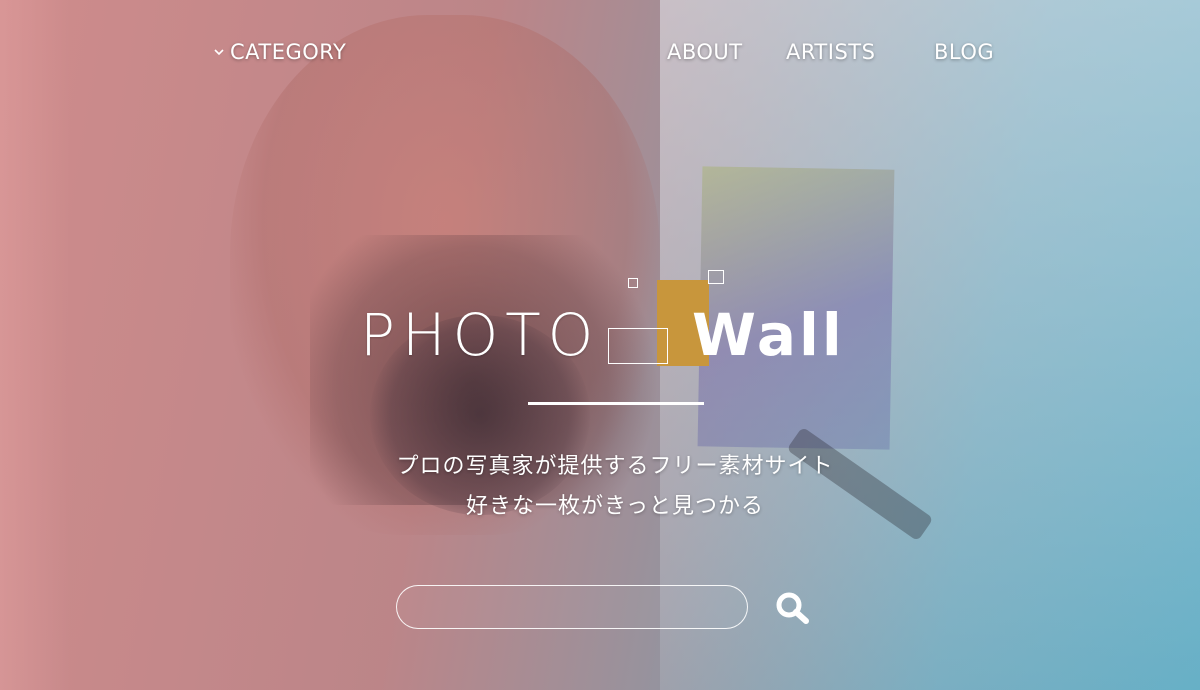 The width and height of the screenshot is (1200, 690). I want to click on nav-category-label: CATEGORY, so click(288, 52).